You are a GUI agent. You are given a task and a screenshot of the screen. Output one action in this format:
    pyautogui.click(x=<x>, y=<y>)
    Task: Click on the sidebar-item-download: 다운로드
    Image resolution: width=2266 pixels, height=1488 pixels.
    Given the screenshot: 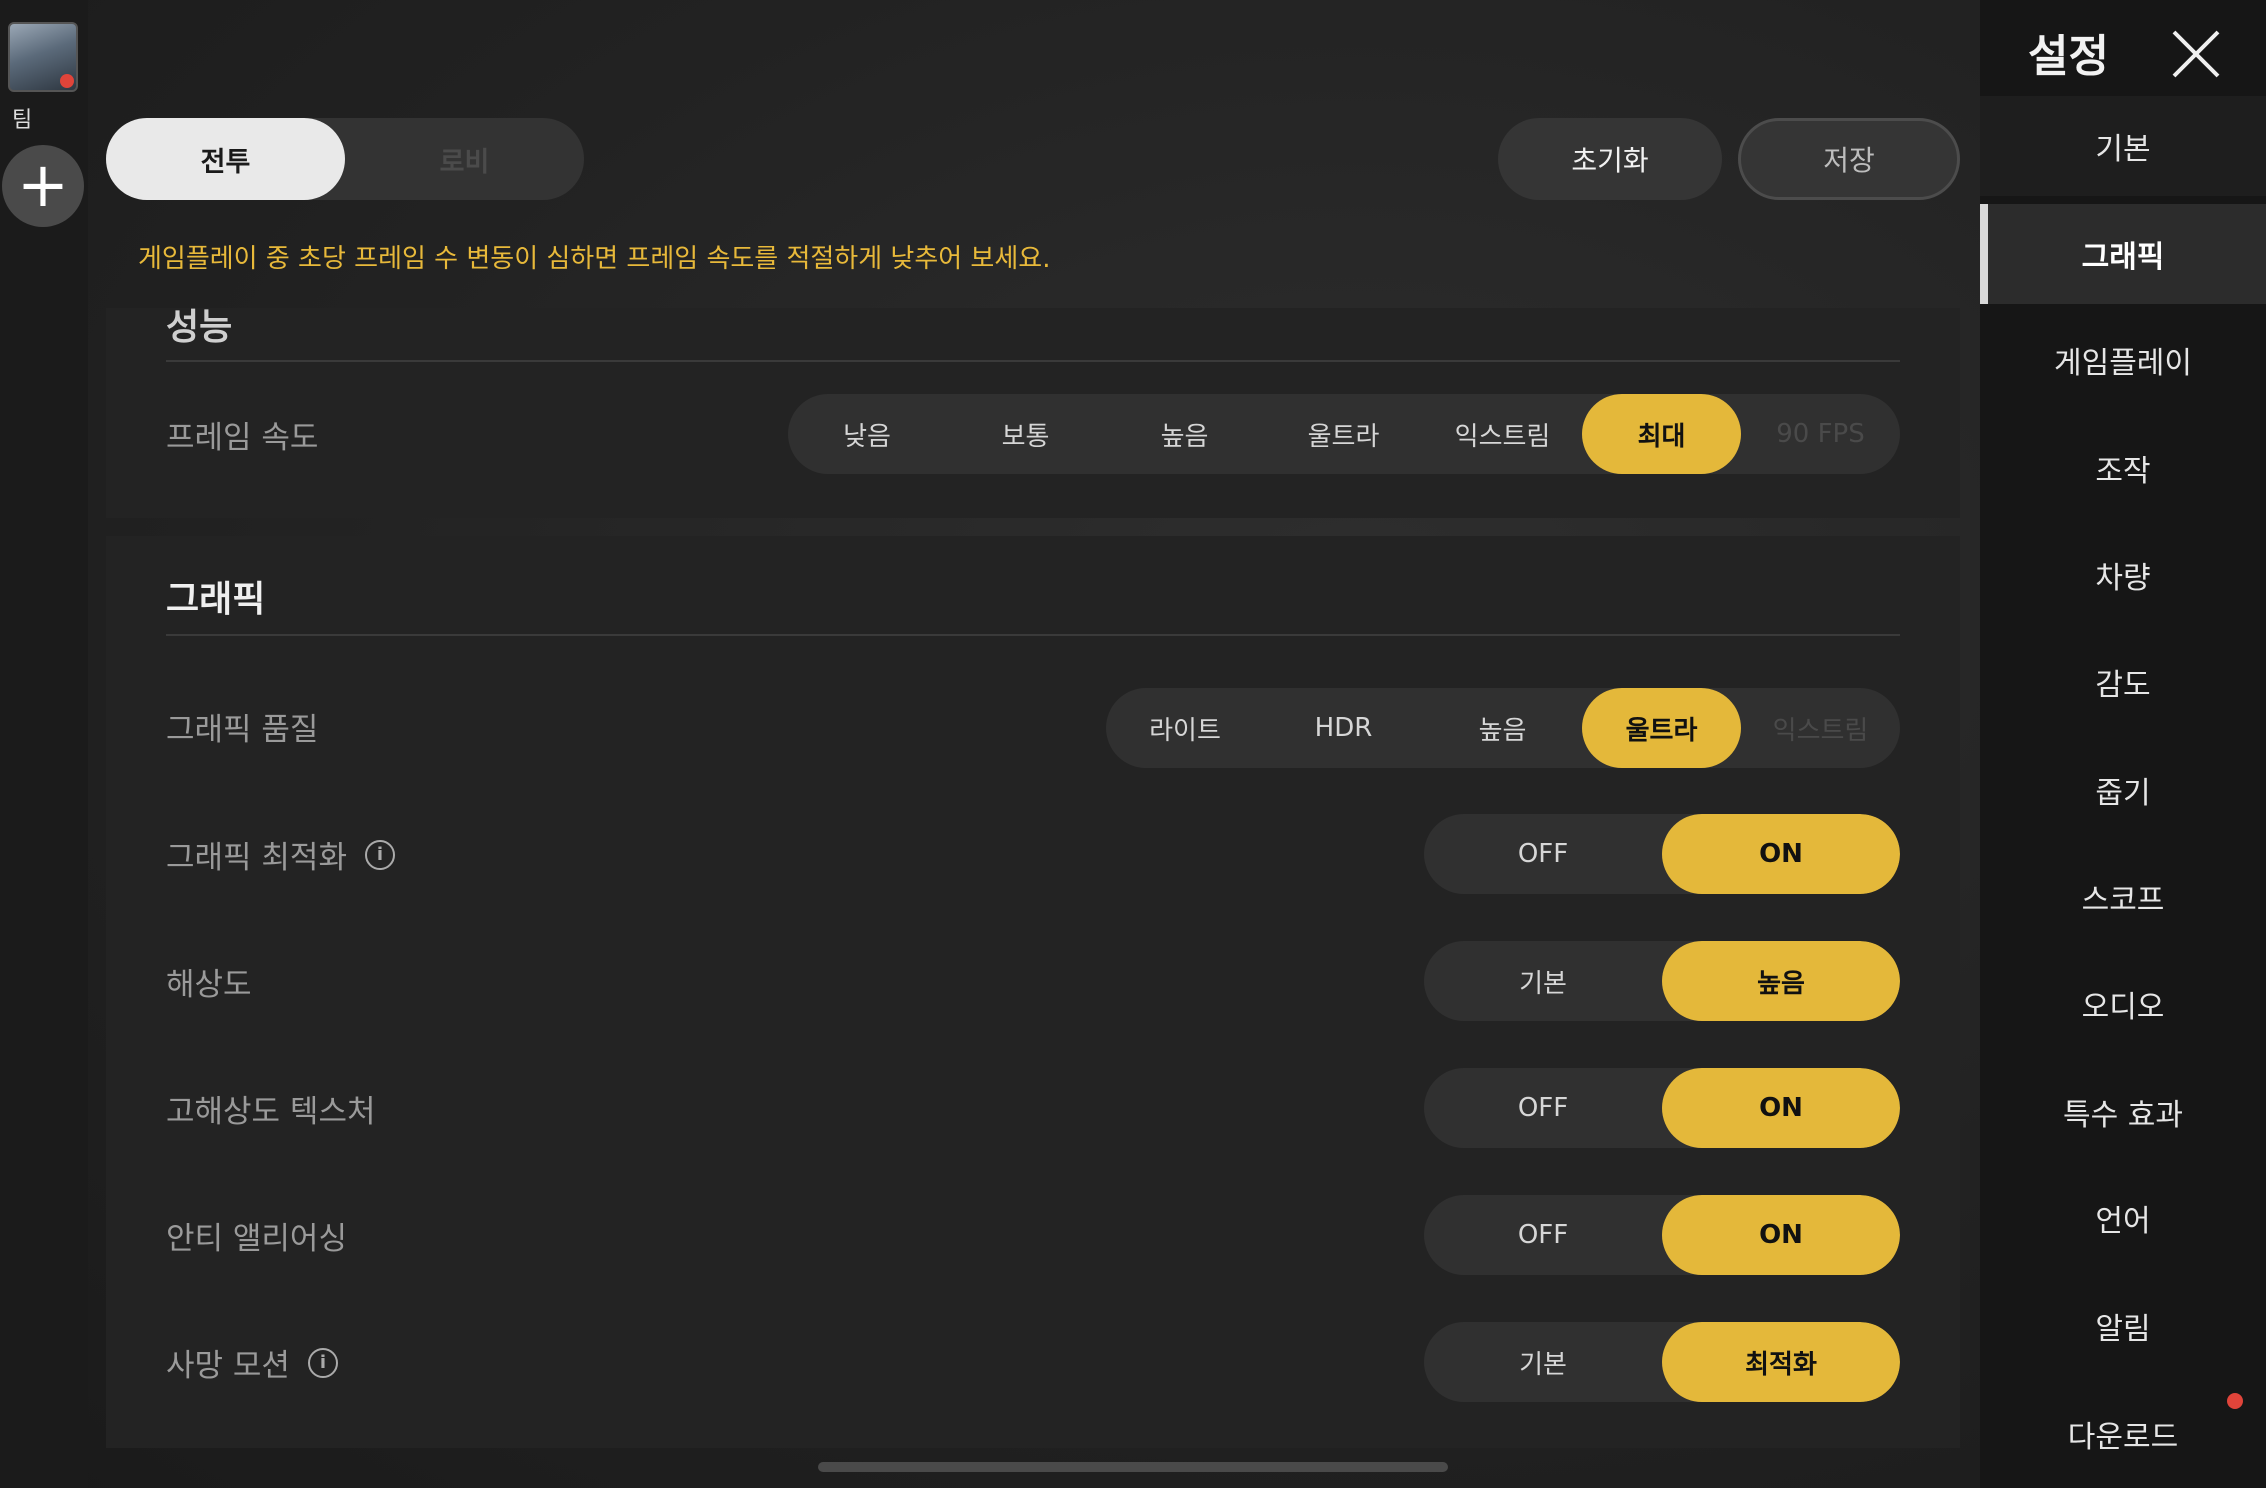 What is the action you would take?
    pyautogui.click(x=2123, y=1434)
    